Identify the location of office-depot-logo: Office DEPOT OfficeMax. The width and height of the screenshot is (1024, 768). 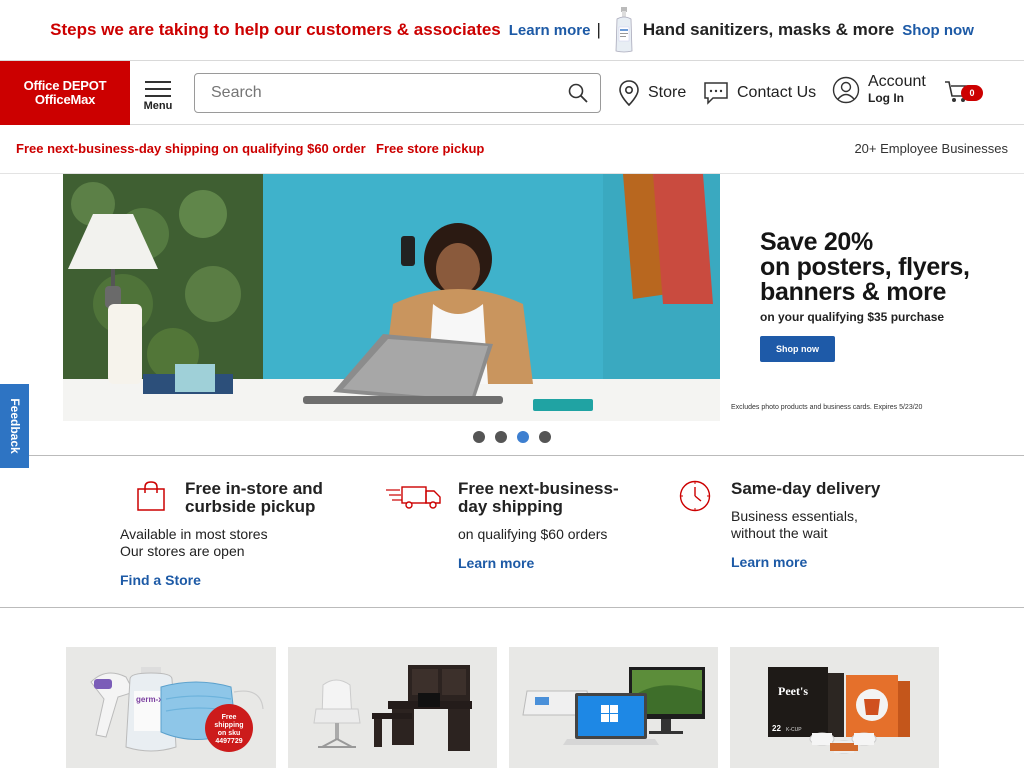
(65, 93).